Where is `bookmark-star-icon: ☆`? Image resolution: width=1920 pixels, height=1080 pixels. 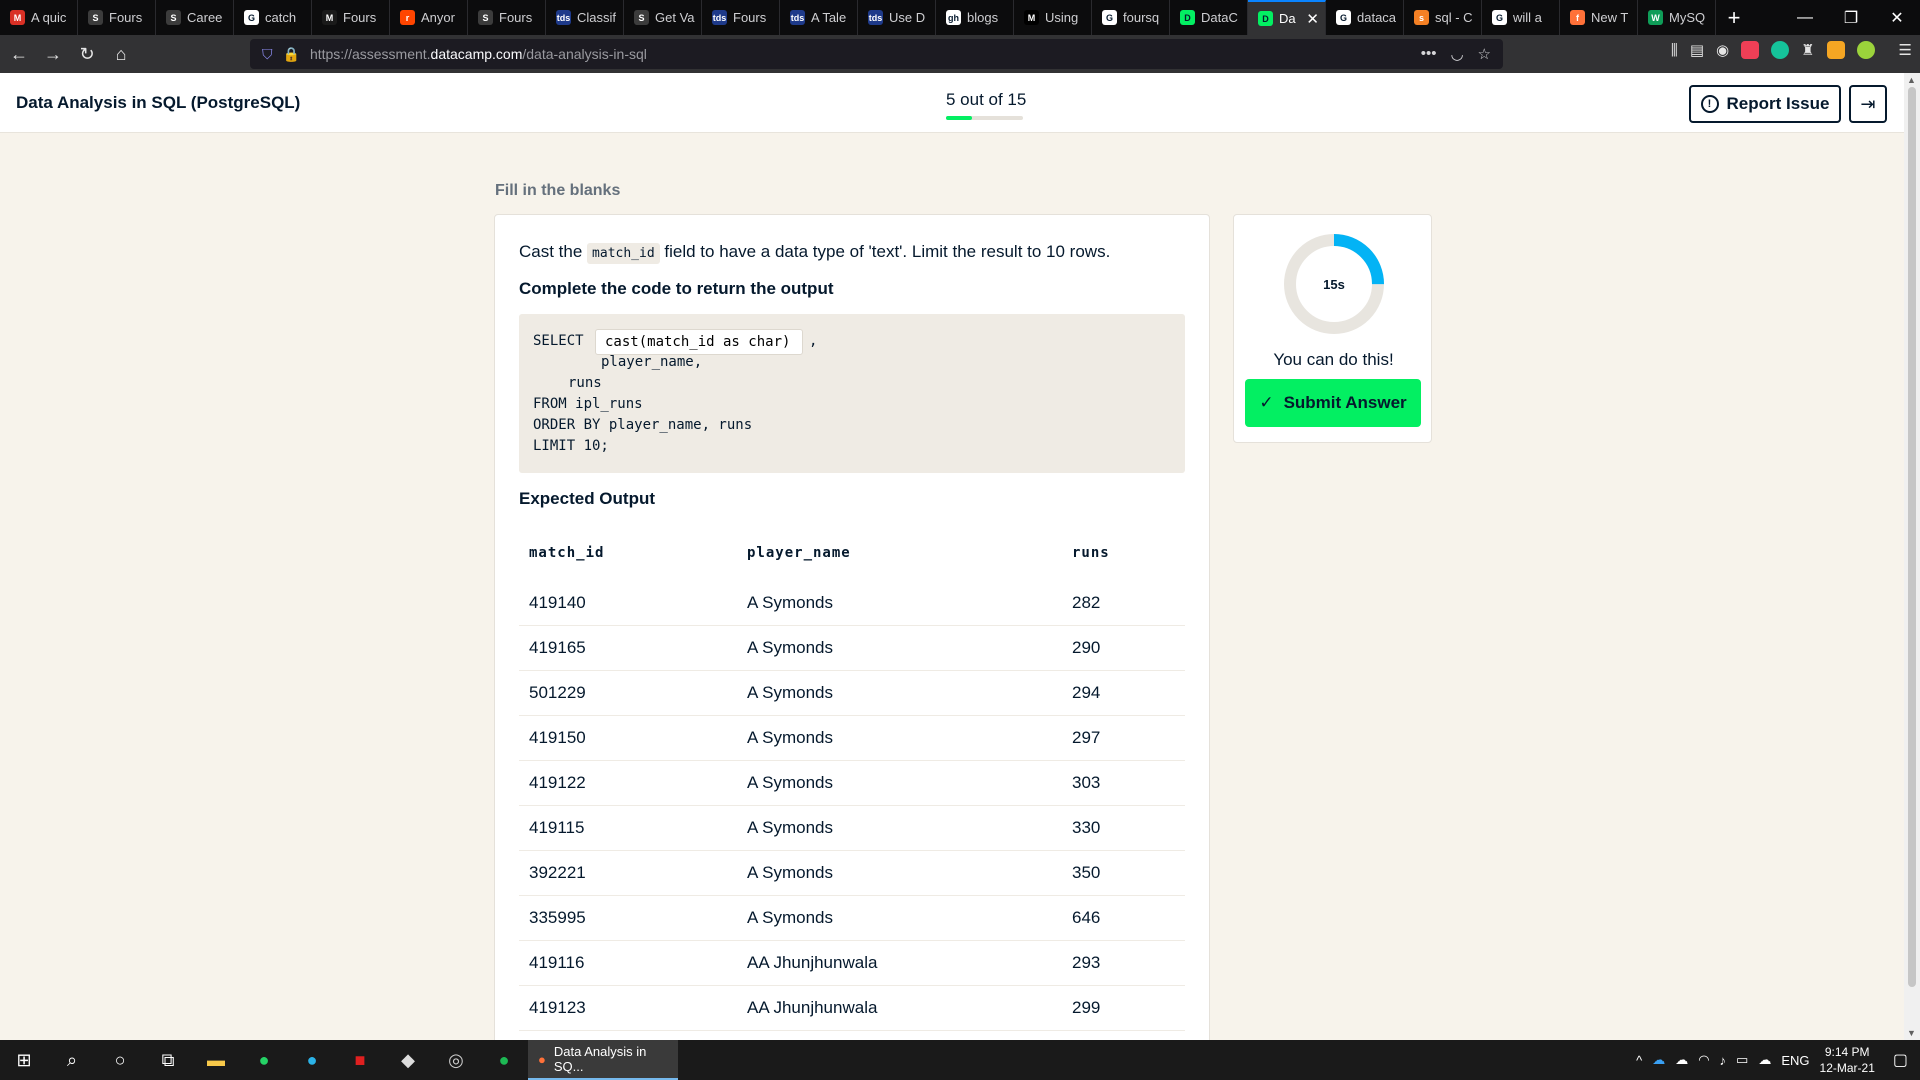
bookmark-star-icon: ☆ is located at coordinates (1484, 54).